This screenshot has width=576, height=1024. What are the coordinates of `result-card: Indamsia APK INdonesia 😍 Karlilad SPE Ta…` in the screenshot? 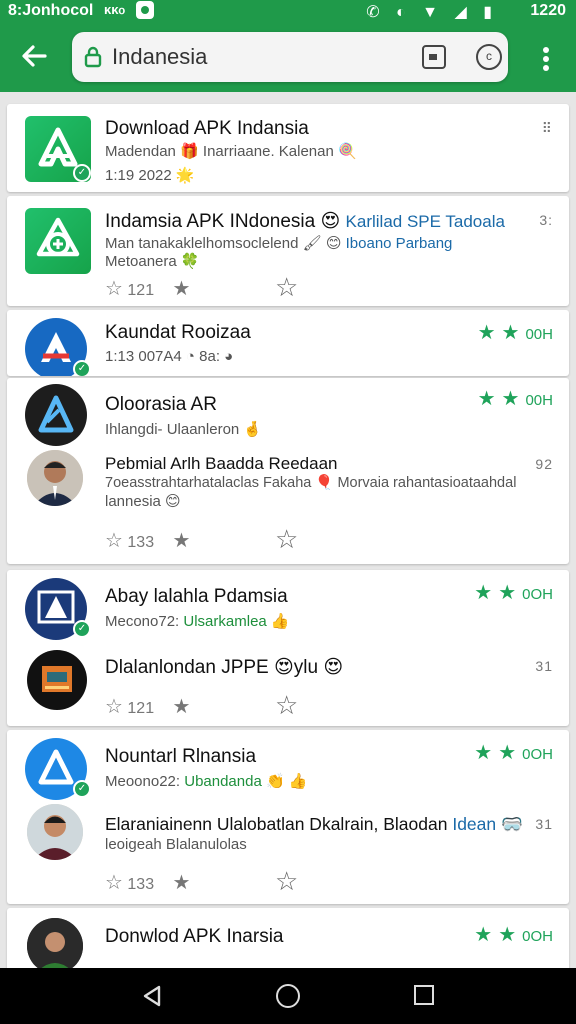 It's located at (288, 251).